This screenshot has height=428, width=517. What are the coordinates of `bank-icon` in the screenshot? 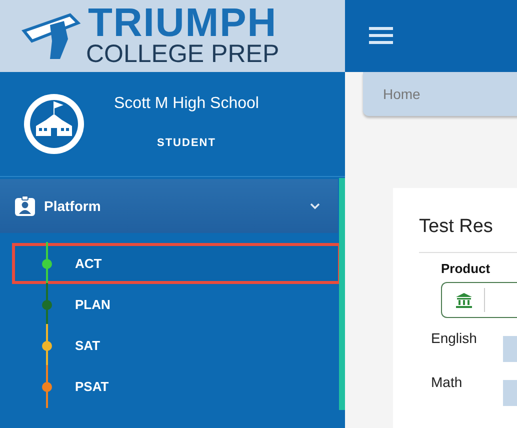 It's located at (464, 300).